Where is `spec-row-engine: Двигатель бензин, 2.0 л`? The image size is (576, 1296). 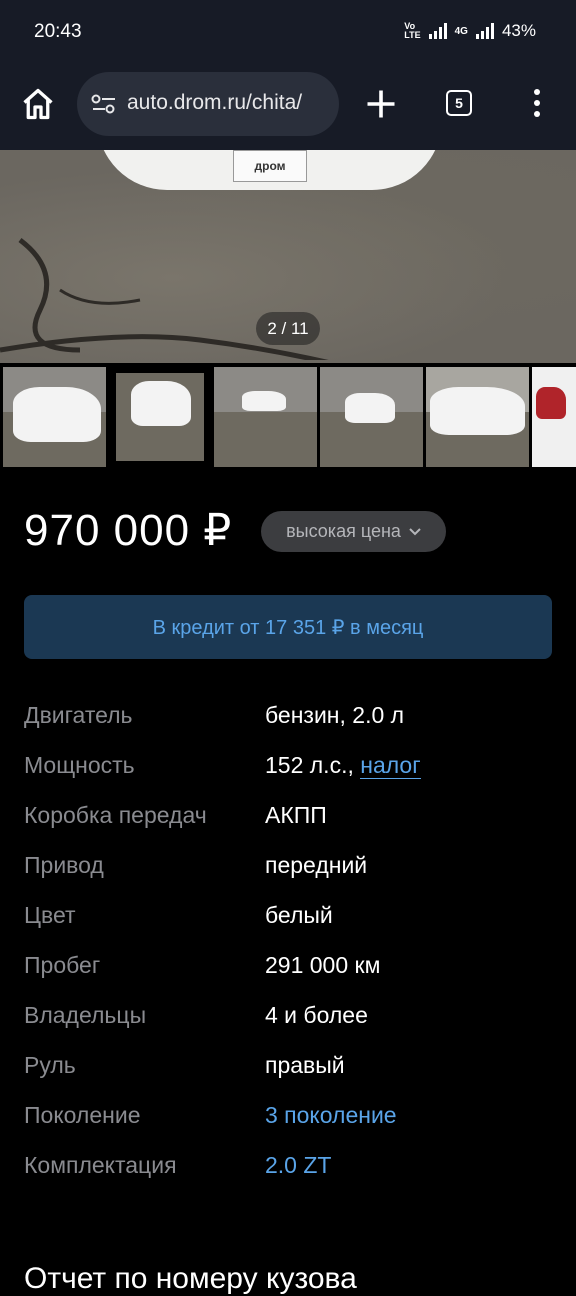 spec-row-engine: Двигатель бензин, 2.0 л is located at coordinates (288, 717).